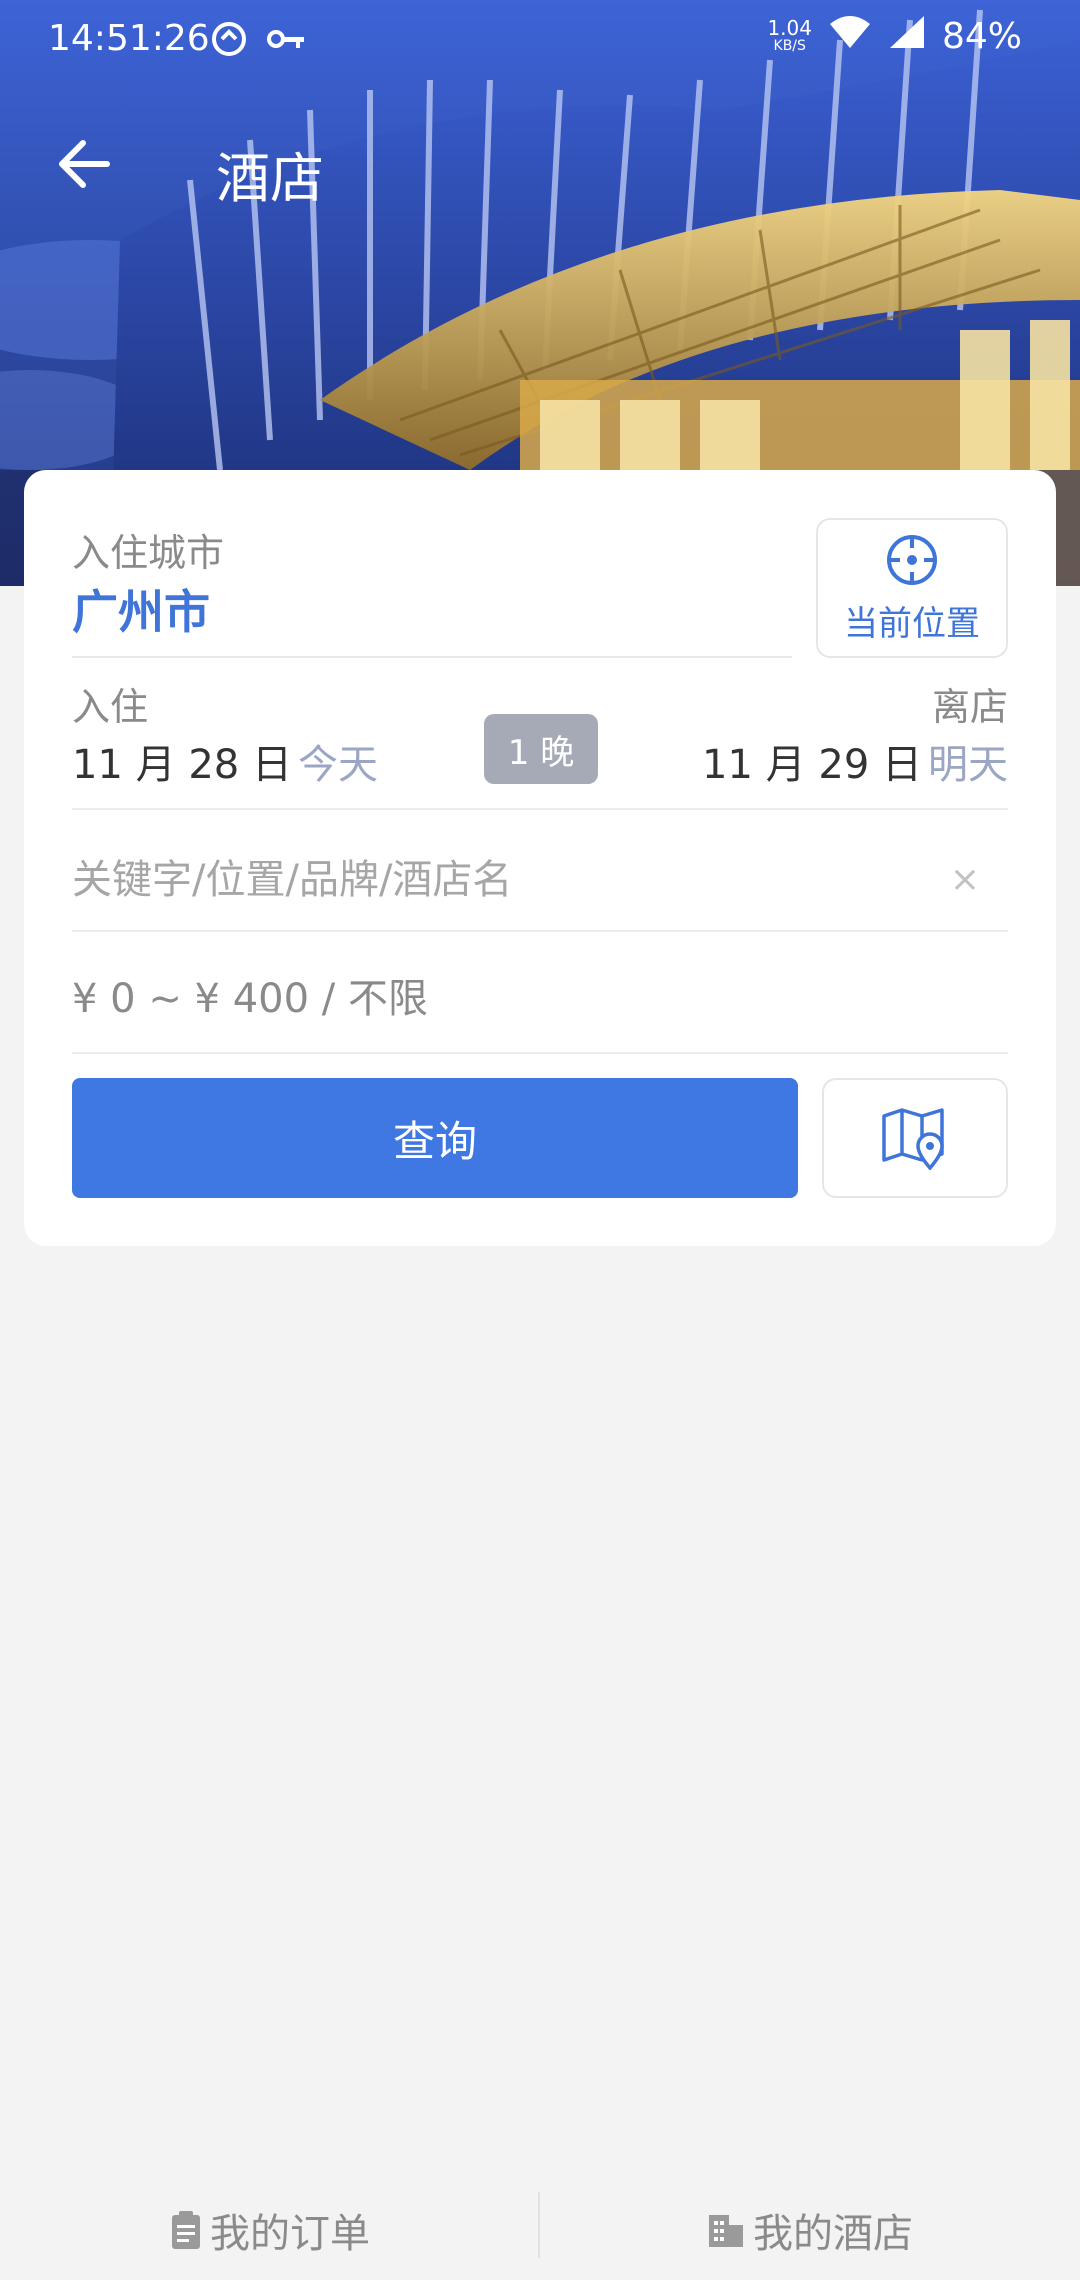 Image resolution: width=1080 pixels, height=2280 pixels. I want to click on tab-separator, so click(539, 2225).